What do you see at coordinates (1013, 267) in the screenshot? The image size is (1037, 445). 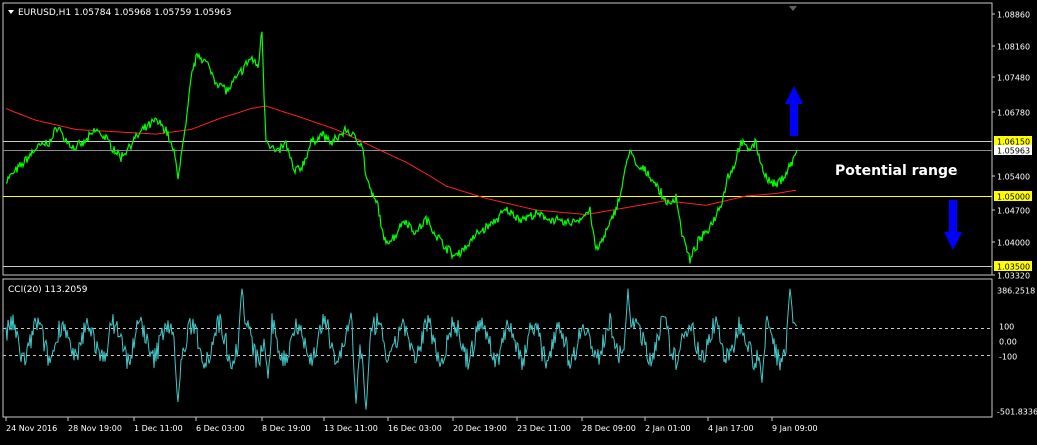 I see `price-tick-label: 1.03500` at bounding box center [1013, 267].